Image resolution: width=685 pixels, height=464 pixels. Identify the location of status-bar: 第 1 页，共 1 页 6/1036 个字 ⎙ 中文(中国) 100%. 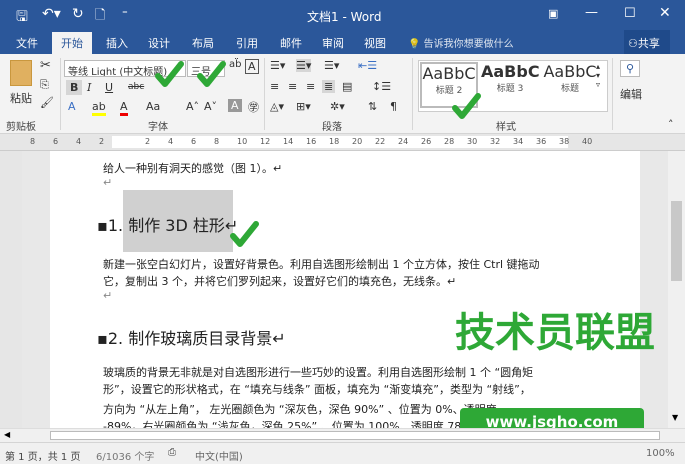
(342, 453).